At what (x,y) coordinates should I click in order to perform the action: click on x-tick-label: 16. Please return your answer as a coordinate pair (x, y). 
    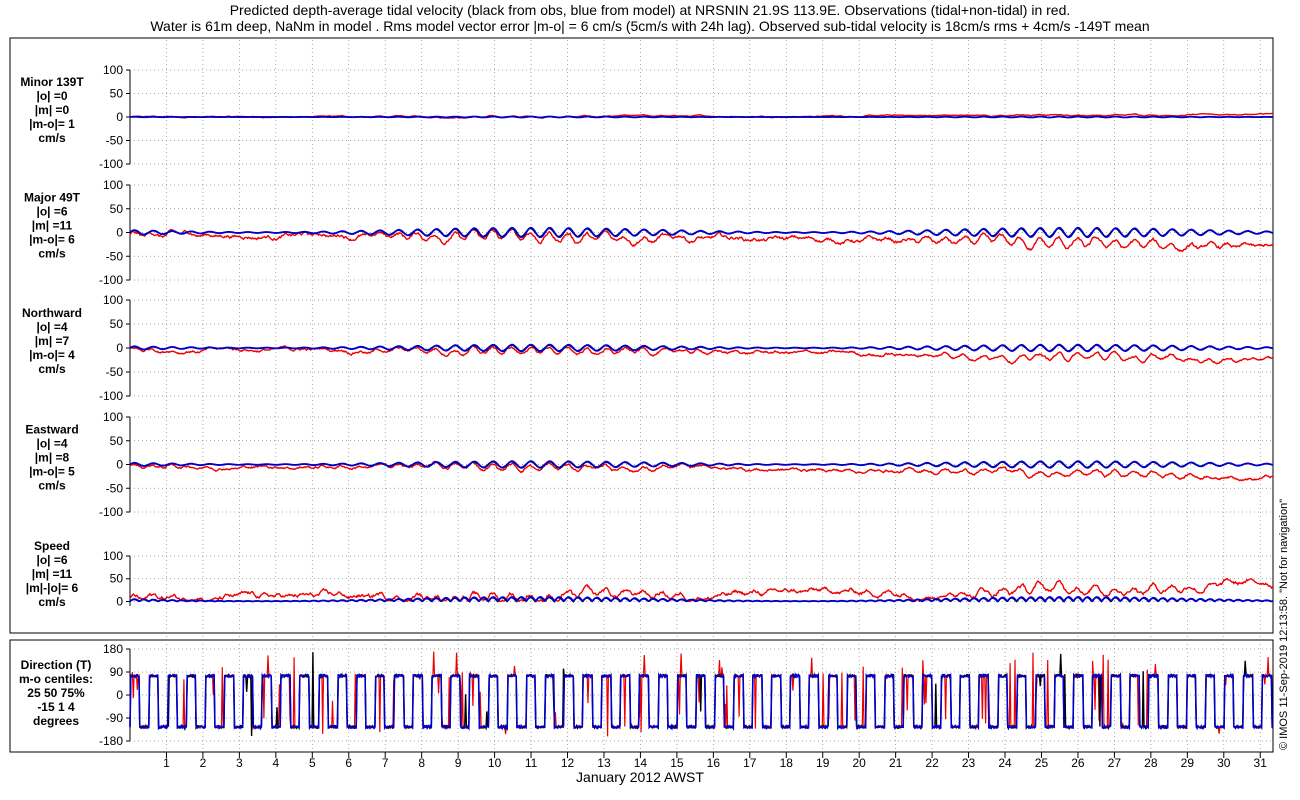
    Looking at the image, I should click on (714, 763).